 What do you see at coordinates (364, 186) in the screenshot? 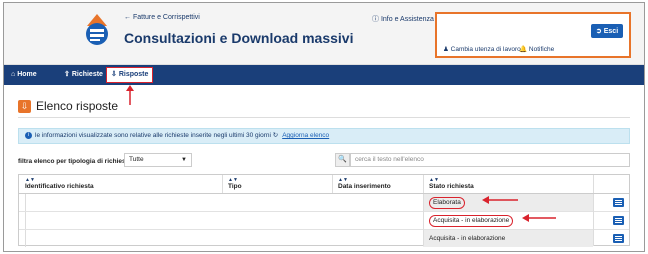
I see `column-header-label: Data inserimento` at bounding box center [364, 186].